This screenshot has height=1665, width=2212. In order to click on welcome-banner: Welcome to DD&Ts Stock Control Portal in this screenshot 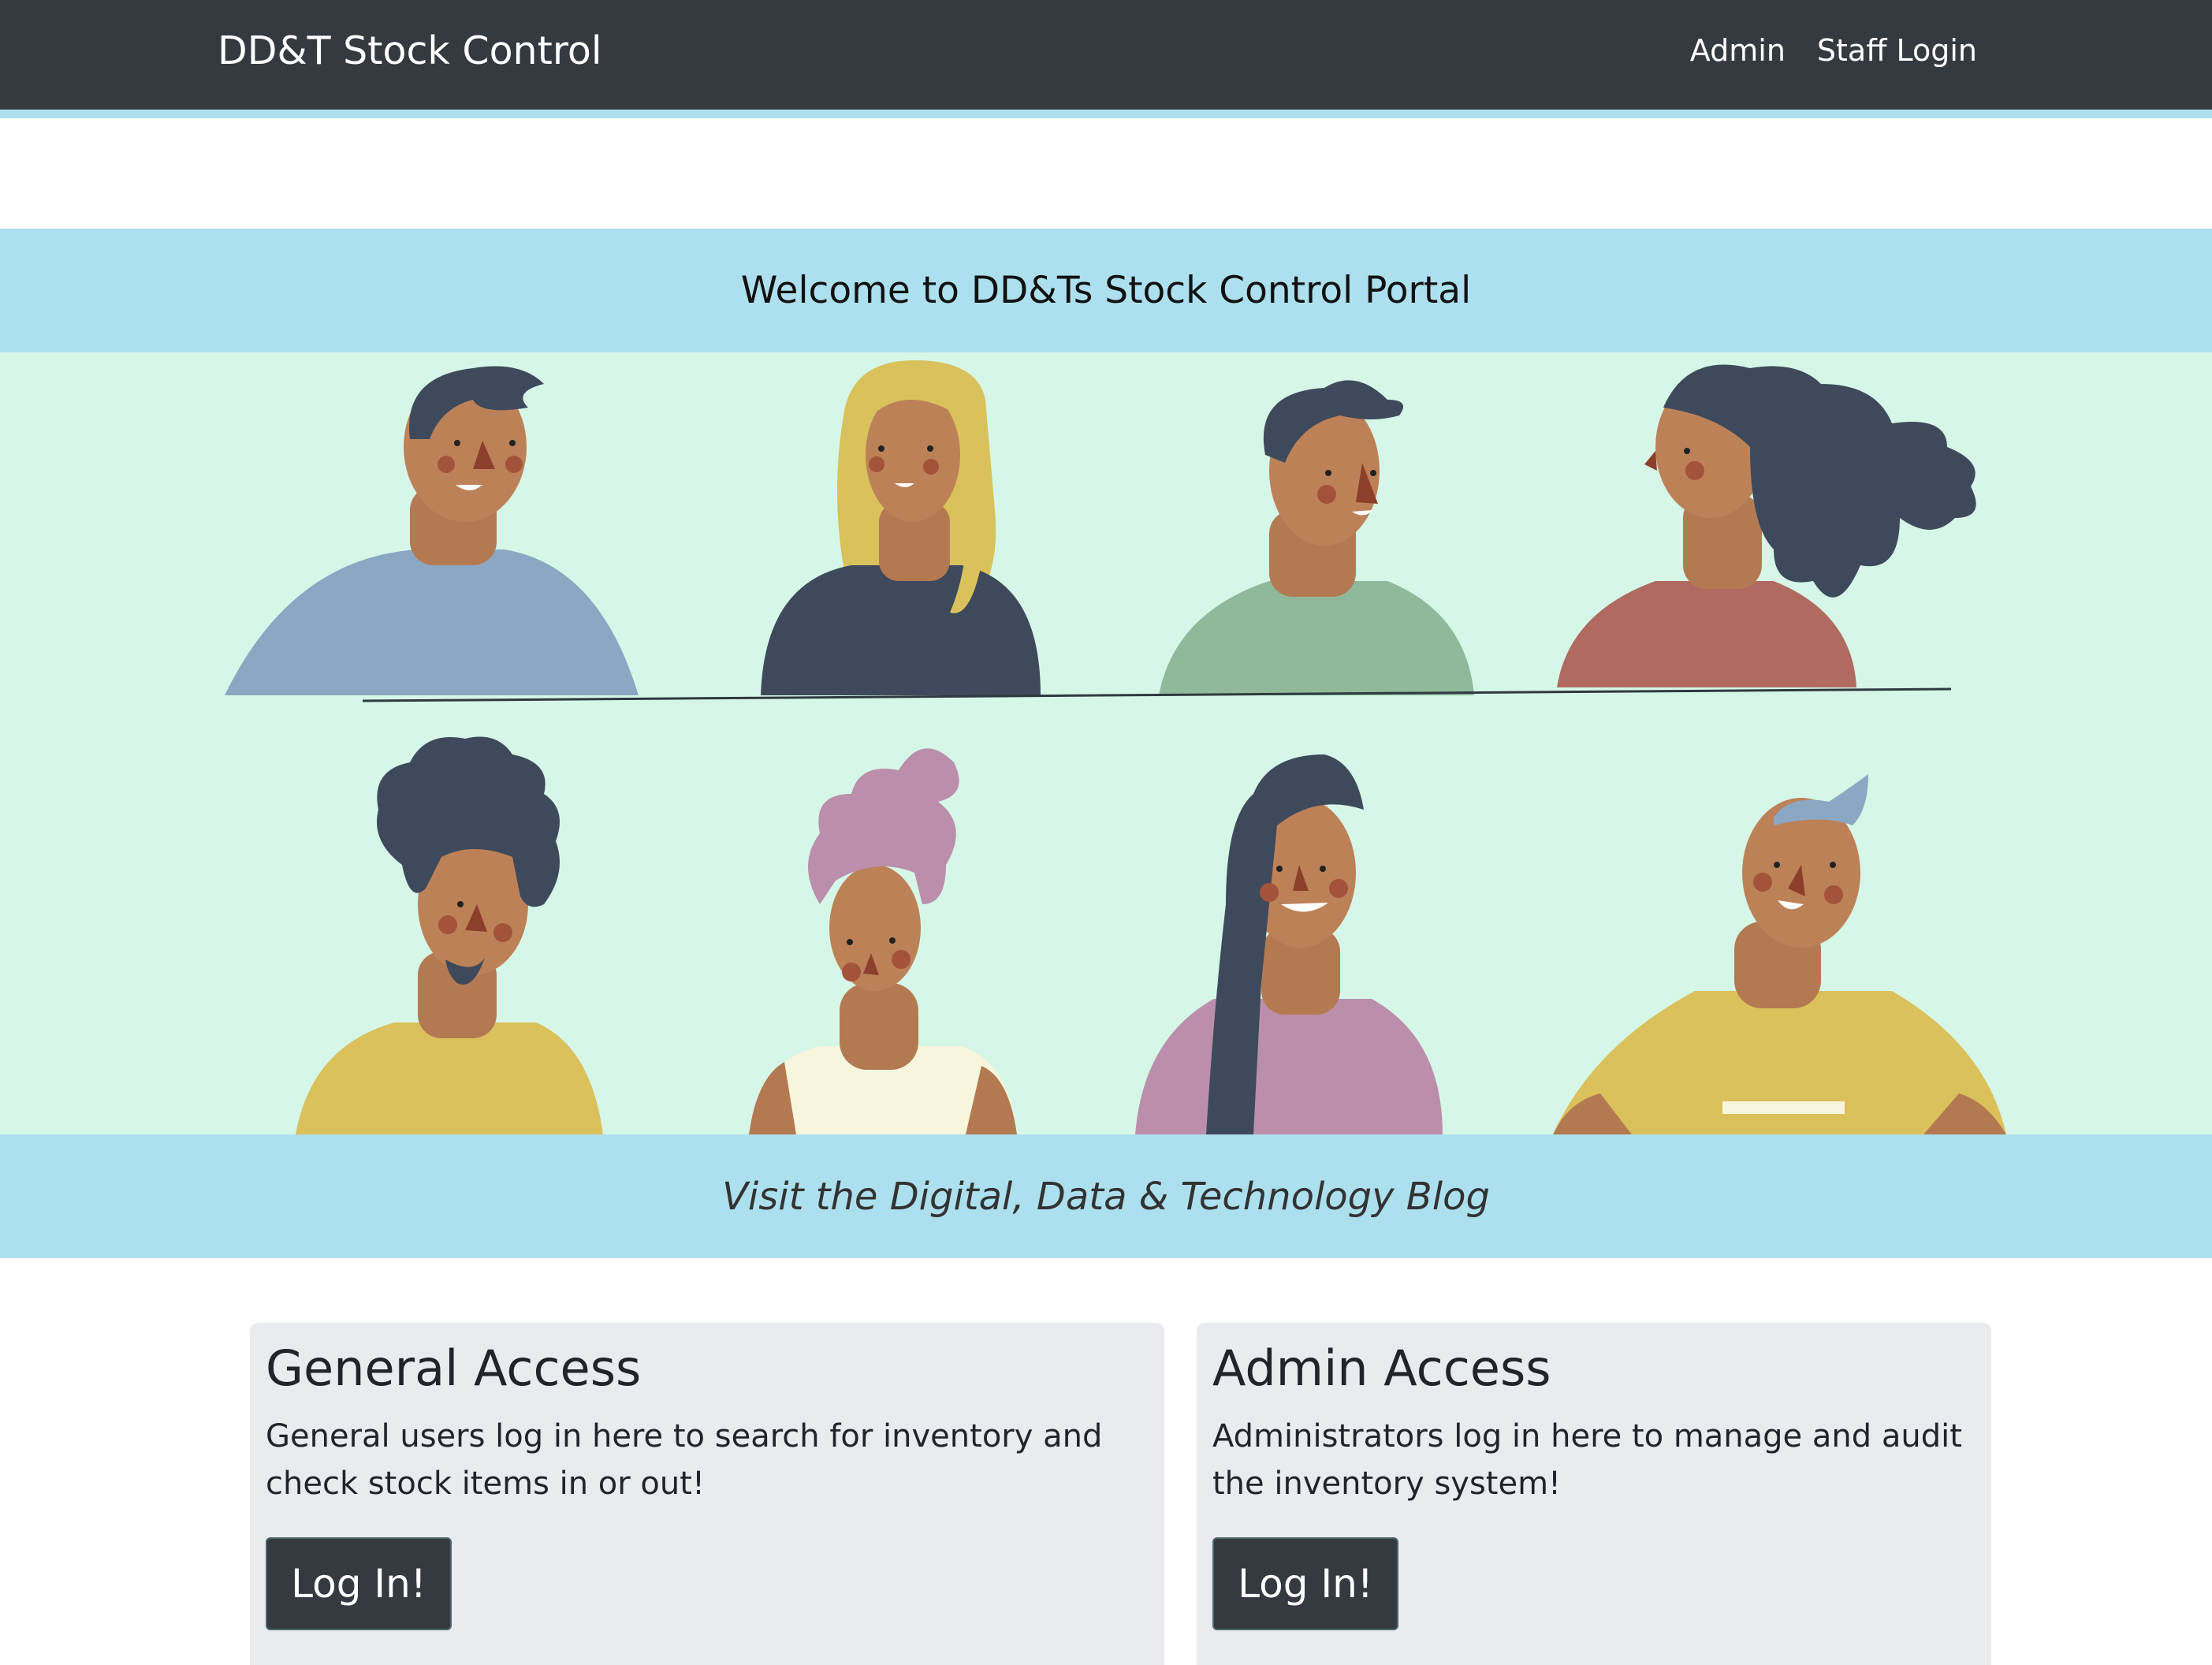, I will do `click(1106, 290)`.